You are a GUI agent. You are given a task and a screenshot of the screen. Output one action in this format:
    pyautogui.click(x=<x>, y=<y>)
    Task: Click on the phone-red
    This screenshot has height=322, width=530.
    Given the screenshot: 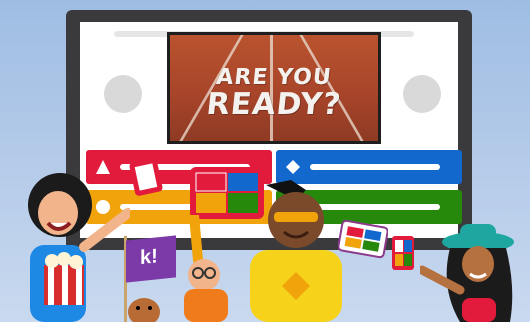 What is the action you would take?
    pyautogui.click(x=146, y=177)
    